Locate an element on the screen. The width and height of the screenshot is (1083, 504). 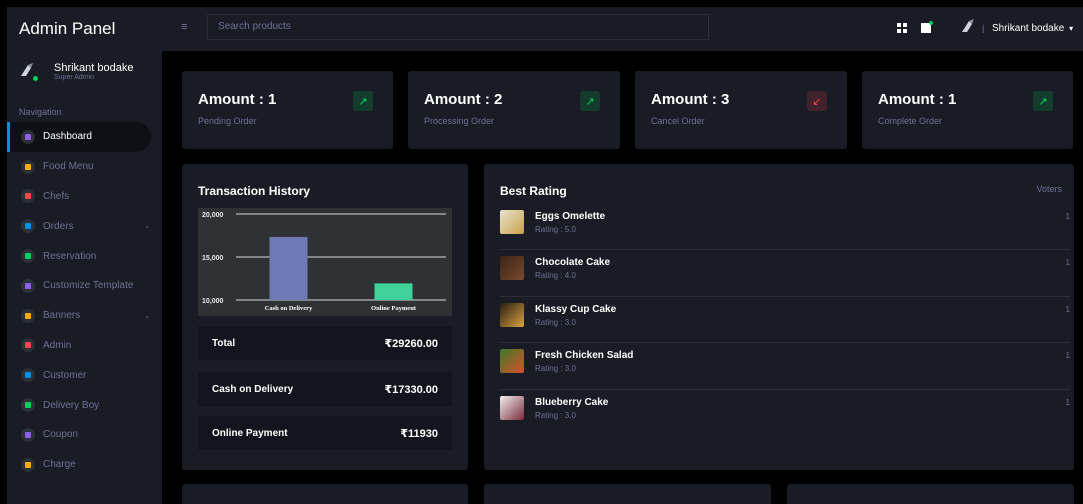
x-tick-label: Cash on Delivery is located at coordinates (289, 308).